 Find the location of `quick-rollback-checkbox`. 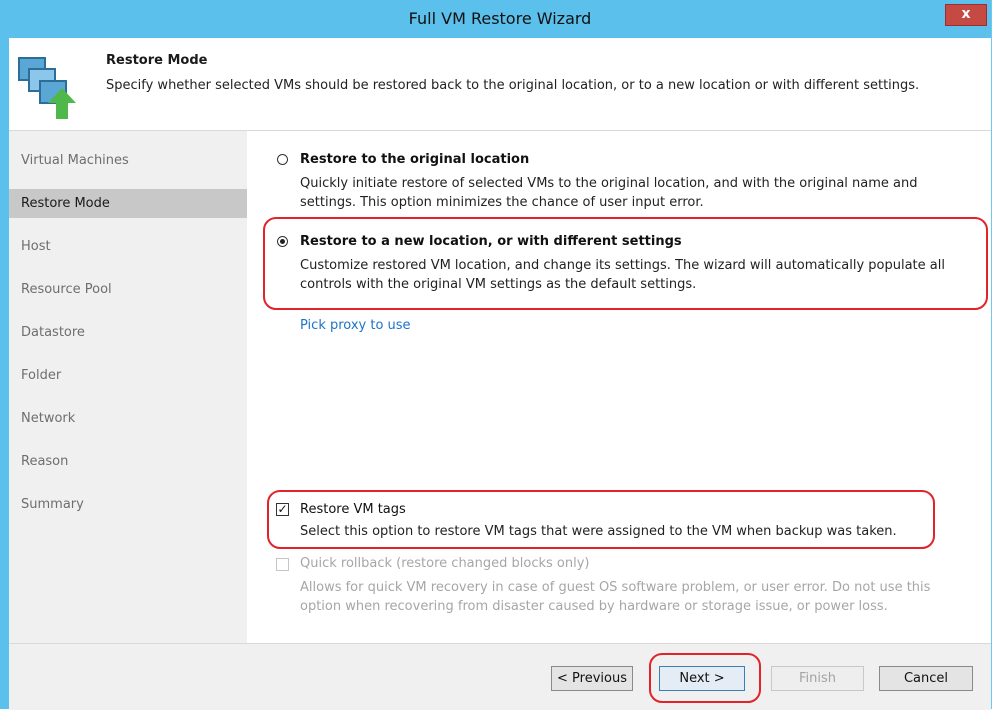

quick-rollback-checkbox is located at coordinates (282, 564).